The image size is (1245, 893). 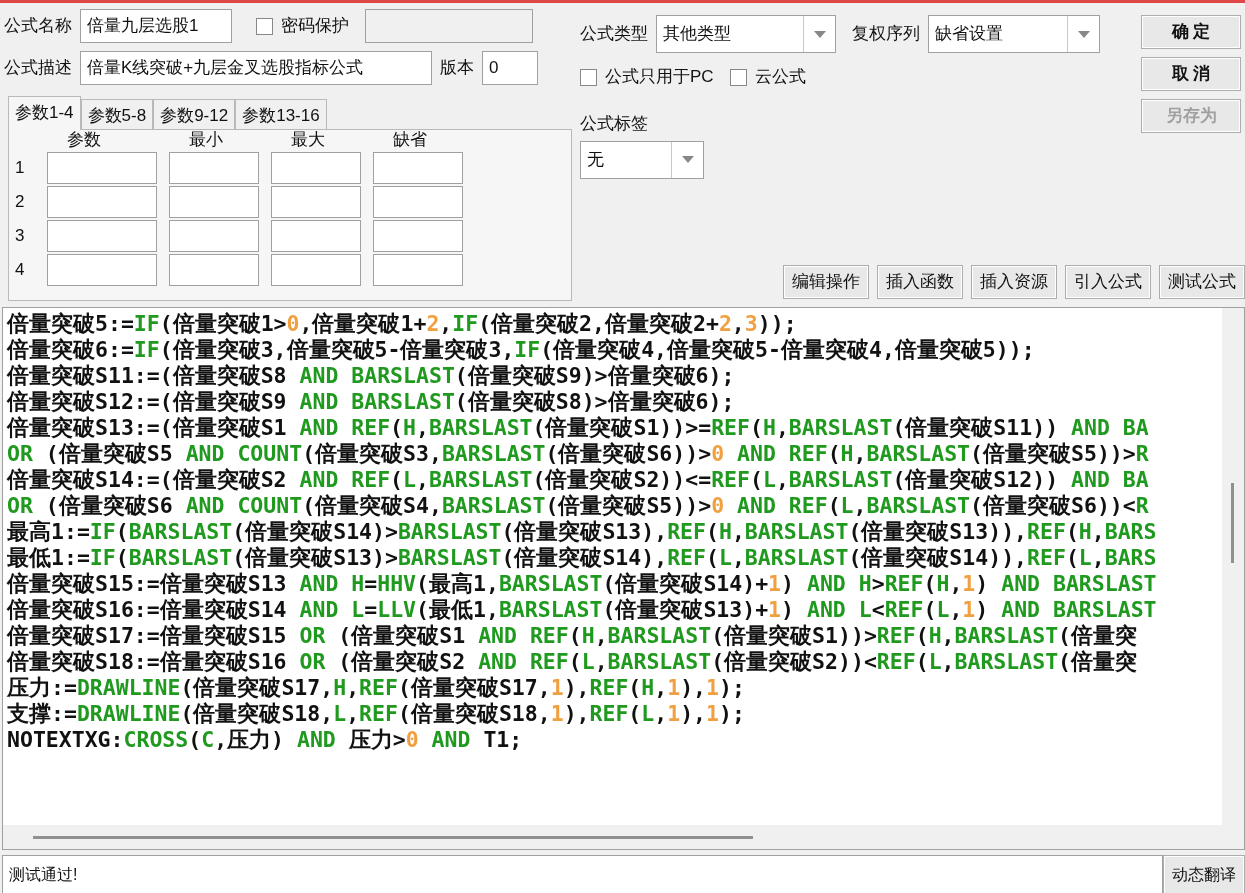 What do you see at coordinates (376, 714) in the screenshot?
I see `code-line: 支撑:=DRAWLINE(倍量突破S18,L,REF(倍量突破S18,1),REF(L,1),1);` at bounding box center [376, 714].